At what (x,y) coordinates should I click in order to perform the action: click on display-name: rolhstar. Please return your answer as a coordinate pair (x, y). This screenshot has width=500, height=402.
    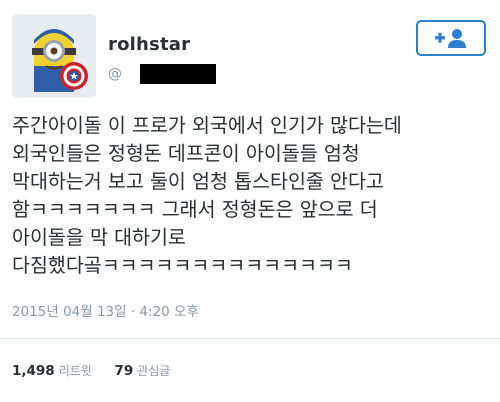
    Looking at the image, I should click on (149, 44).